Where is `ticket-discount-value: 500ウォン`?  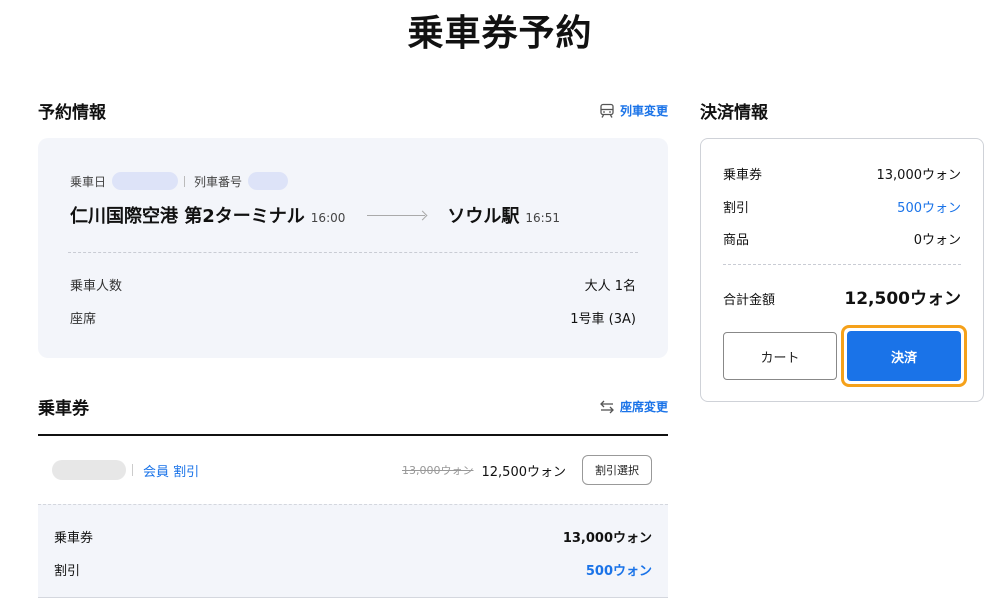
ticket-discount-value: 500ウォン is located at coordinates (618, 571).